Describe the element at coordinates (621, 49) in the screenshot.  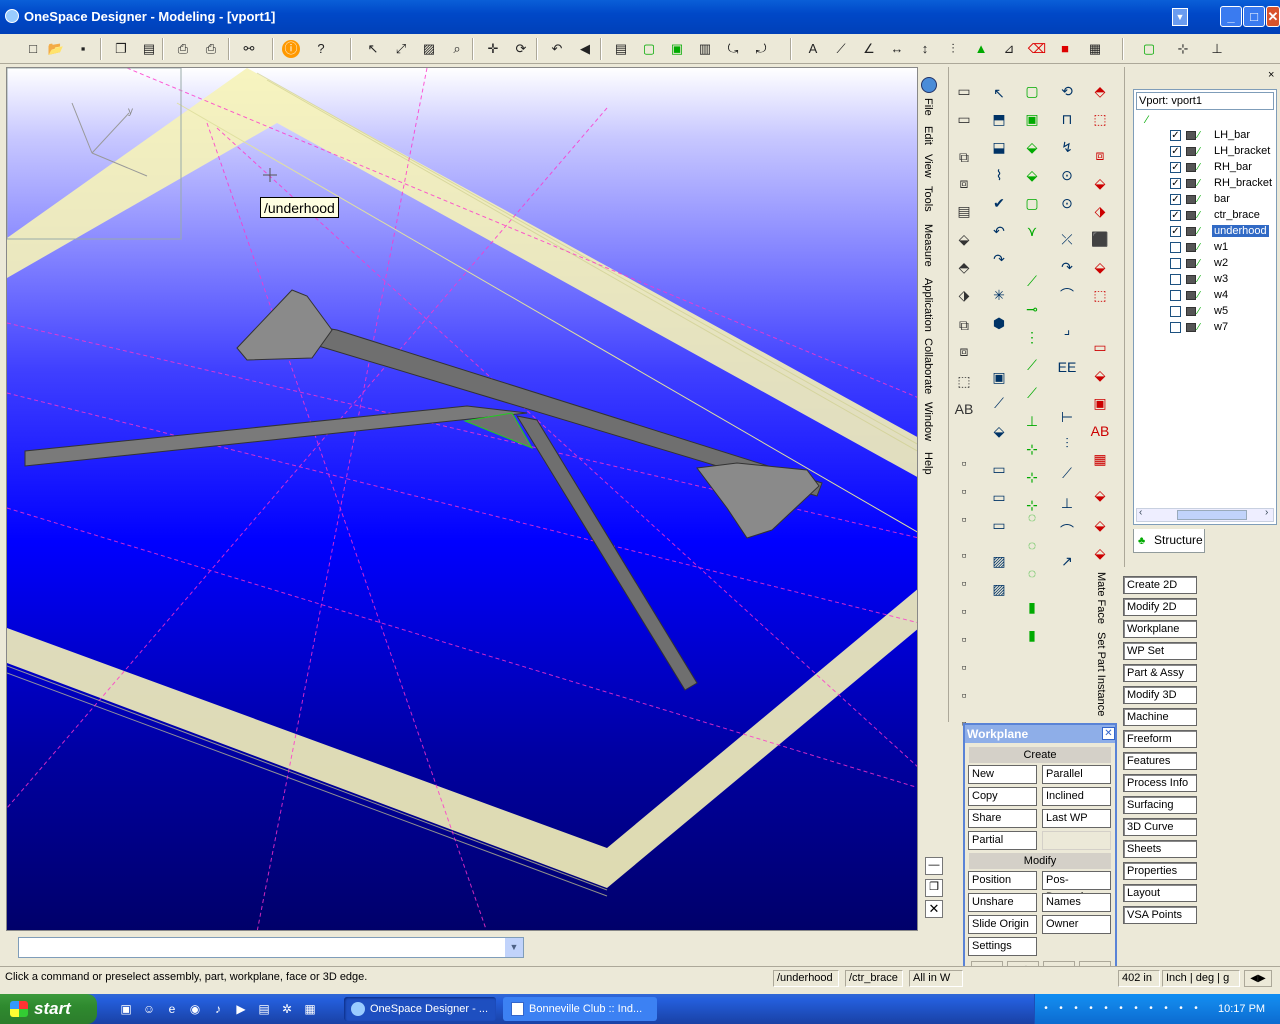
I see `list-icon: ▤` at that location.